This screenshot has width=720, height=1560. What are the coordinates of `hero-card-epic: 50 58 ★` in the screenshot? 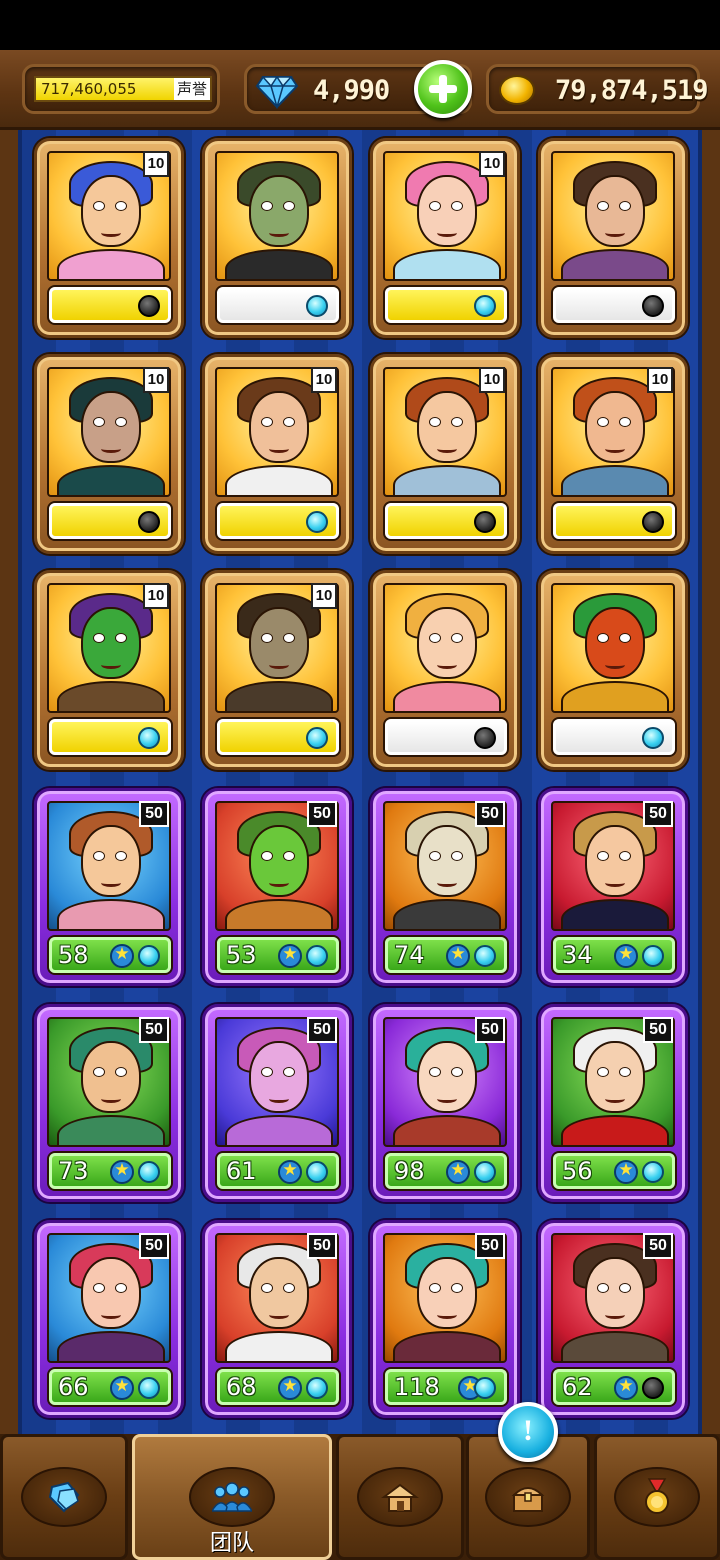 It's located at (109, 887).